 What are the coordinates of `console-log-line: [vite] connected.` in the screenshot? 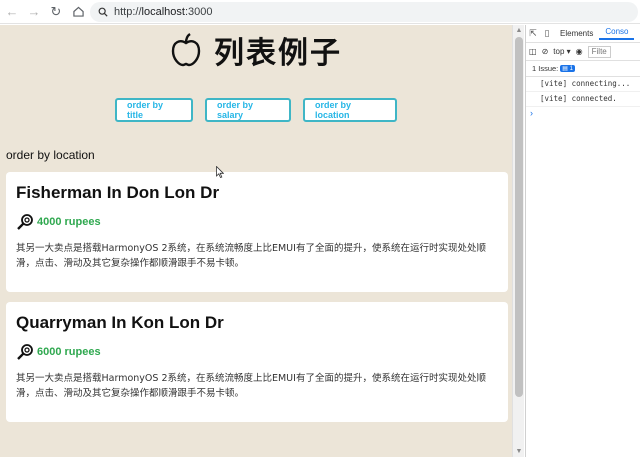 It's located at (583, 99).